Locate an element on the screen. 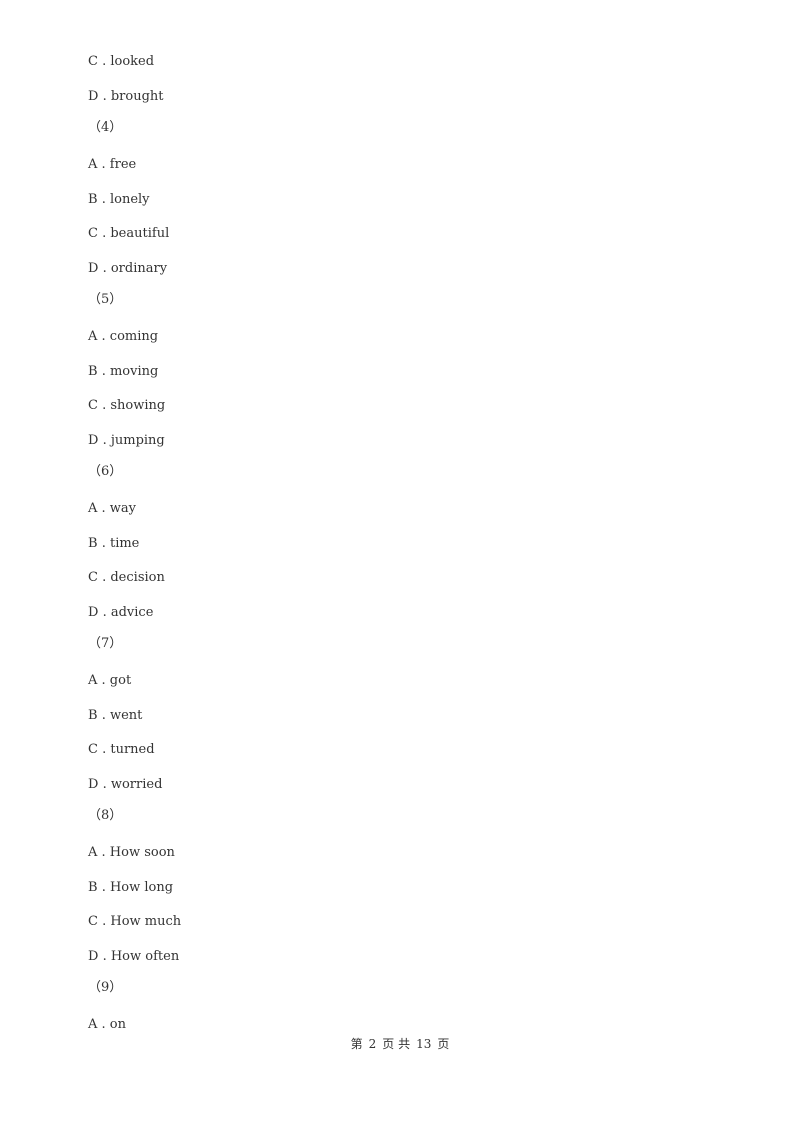 Image resolution: width=800 pixels, height=1132 pixels. answer-option: A . got is located at coordinates (109, 681).